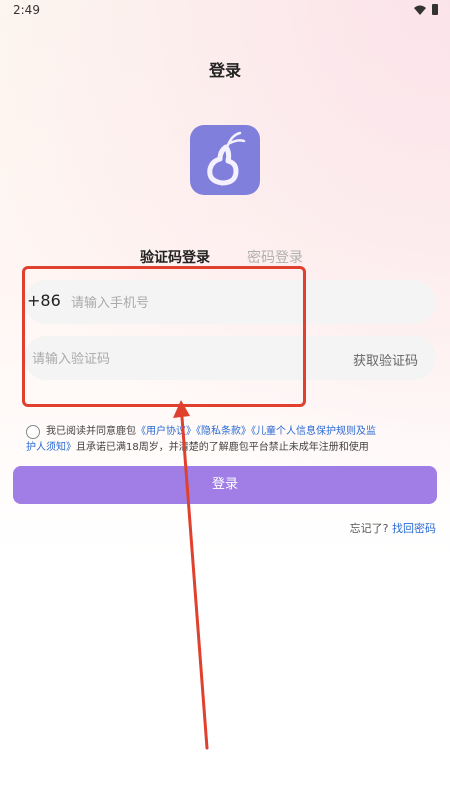  Describe the element at coordinates (166, 431) in the screenshot. I see `user-agreement-link: 《用户协议》` at that location.